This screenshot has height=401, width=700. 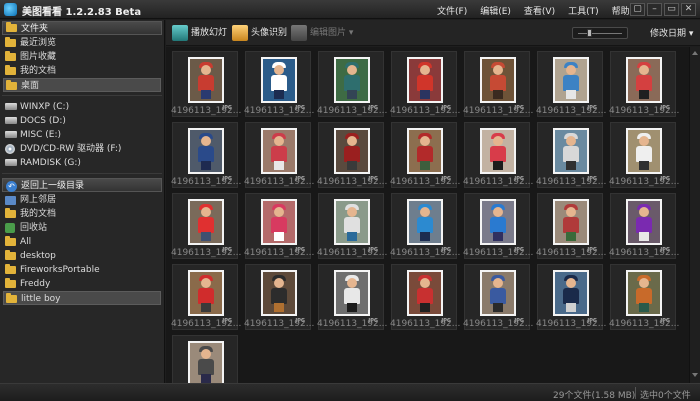 I want to click on zoom-slider-track, so click(x=600, y=33).